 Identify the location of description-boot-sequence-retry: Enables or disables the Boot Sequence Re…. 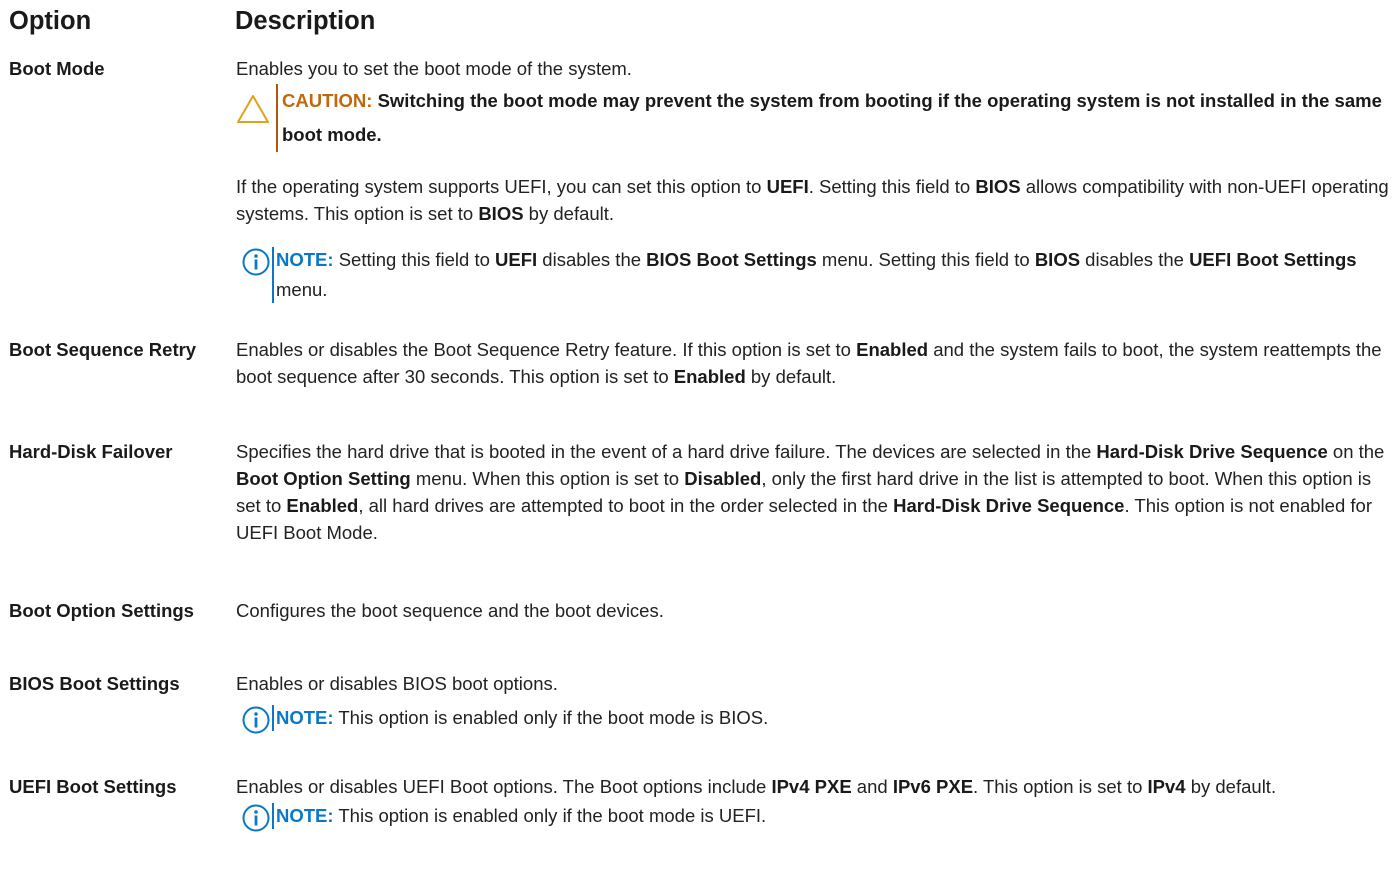
(809, 363).